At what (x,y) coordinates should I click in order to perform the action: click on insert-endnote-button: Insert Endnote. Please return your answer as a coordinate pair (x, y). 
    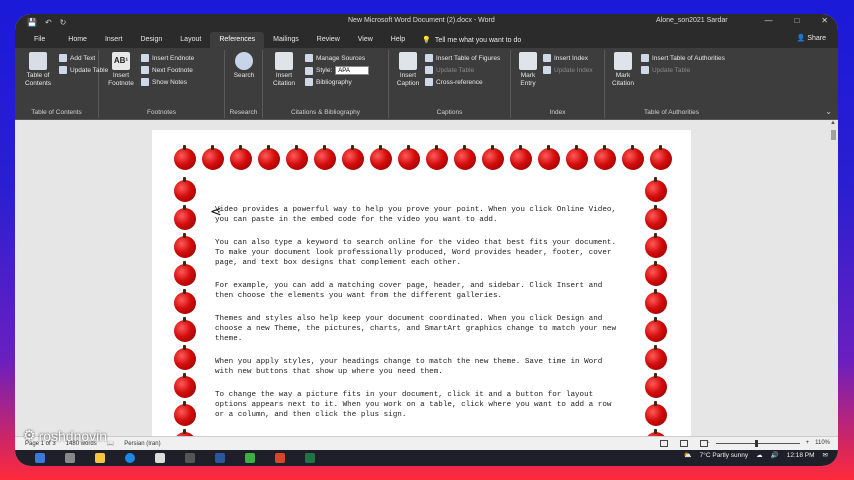
    Looking at the image, I should click on (167, 58).